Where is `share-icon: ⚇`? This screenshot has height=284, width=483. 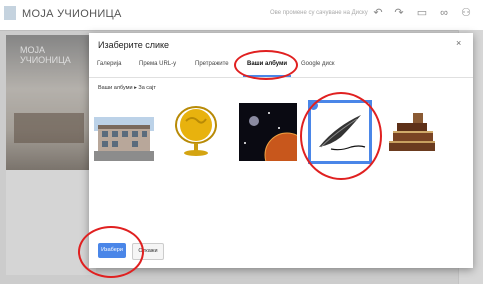
share-icon: ⚇ is located at coordinates (466, 13).